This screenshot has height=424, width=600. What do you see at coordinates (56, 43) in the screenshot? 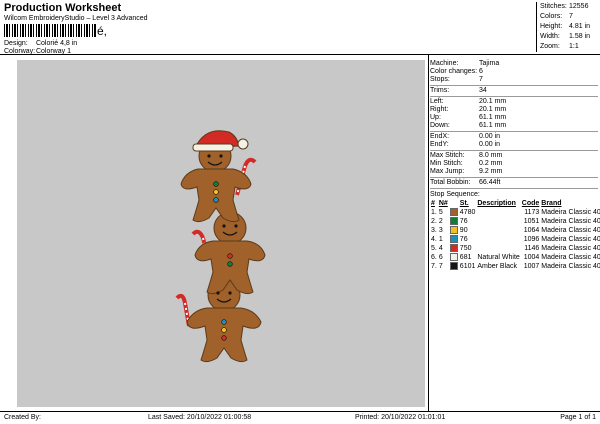
I see `design-value: Colorié 4,8 in` at bounding box center [56, 43].